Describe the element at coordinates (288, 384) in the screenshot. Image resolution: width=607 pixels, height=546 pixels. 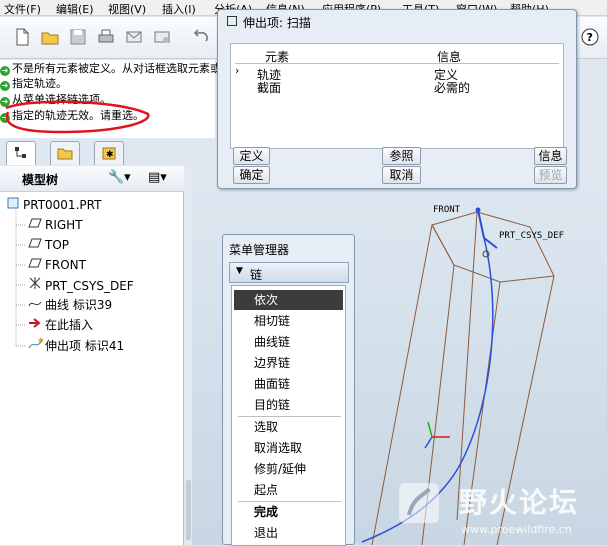
I see `menu-item-surface-chain: 曲面链` at that location.